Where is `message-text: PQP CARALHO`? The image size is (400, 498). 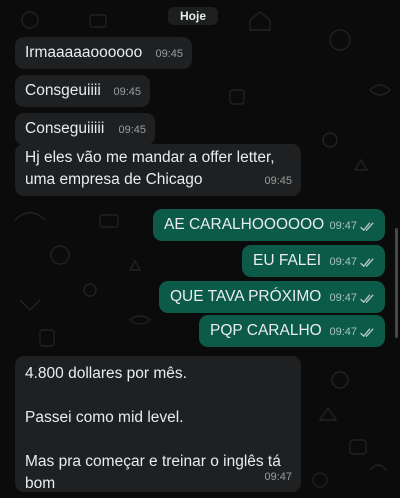 message-text: PQP CARALHO is located at coordinates (266, 330).